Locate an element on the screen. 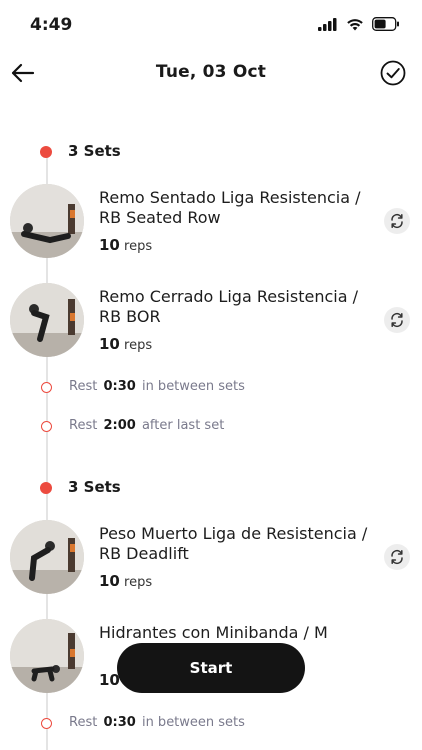 Image resolution: width=422 pixels, height=750 pixels. rest-row: Rest 2:00 after last set is located at coordinates (211, 427).